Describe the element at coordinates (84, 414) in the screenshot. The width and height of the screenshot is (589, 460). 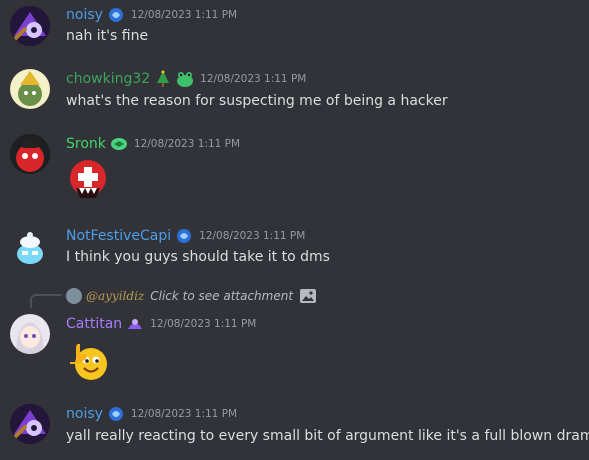
I see `username: noisy` at that location.